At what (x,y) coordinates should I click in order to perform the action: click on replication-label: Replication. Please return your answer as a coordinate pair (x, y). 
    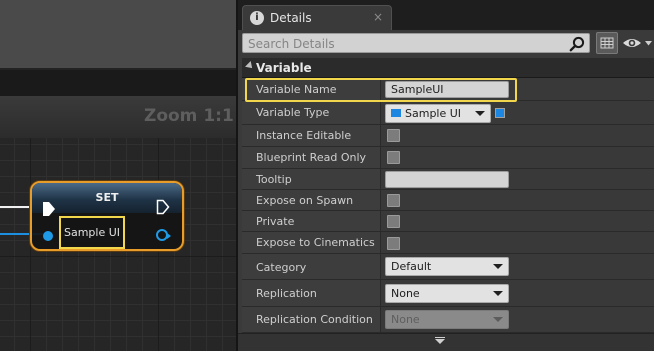
    Looking at the image, I should click on (286, 293).